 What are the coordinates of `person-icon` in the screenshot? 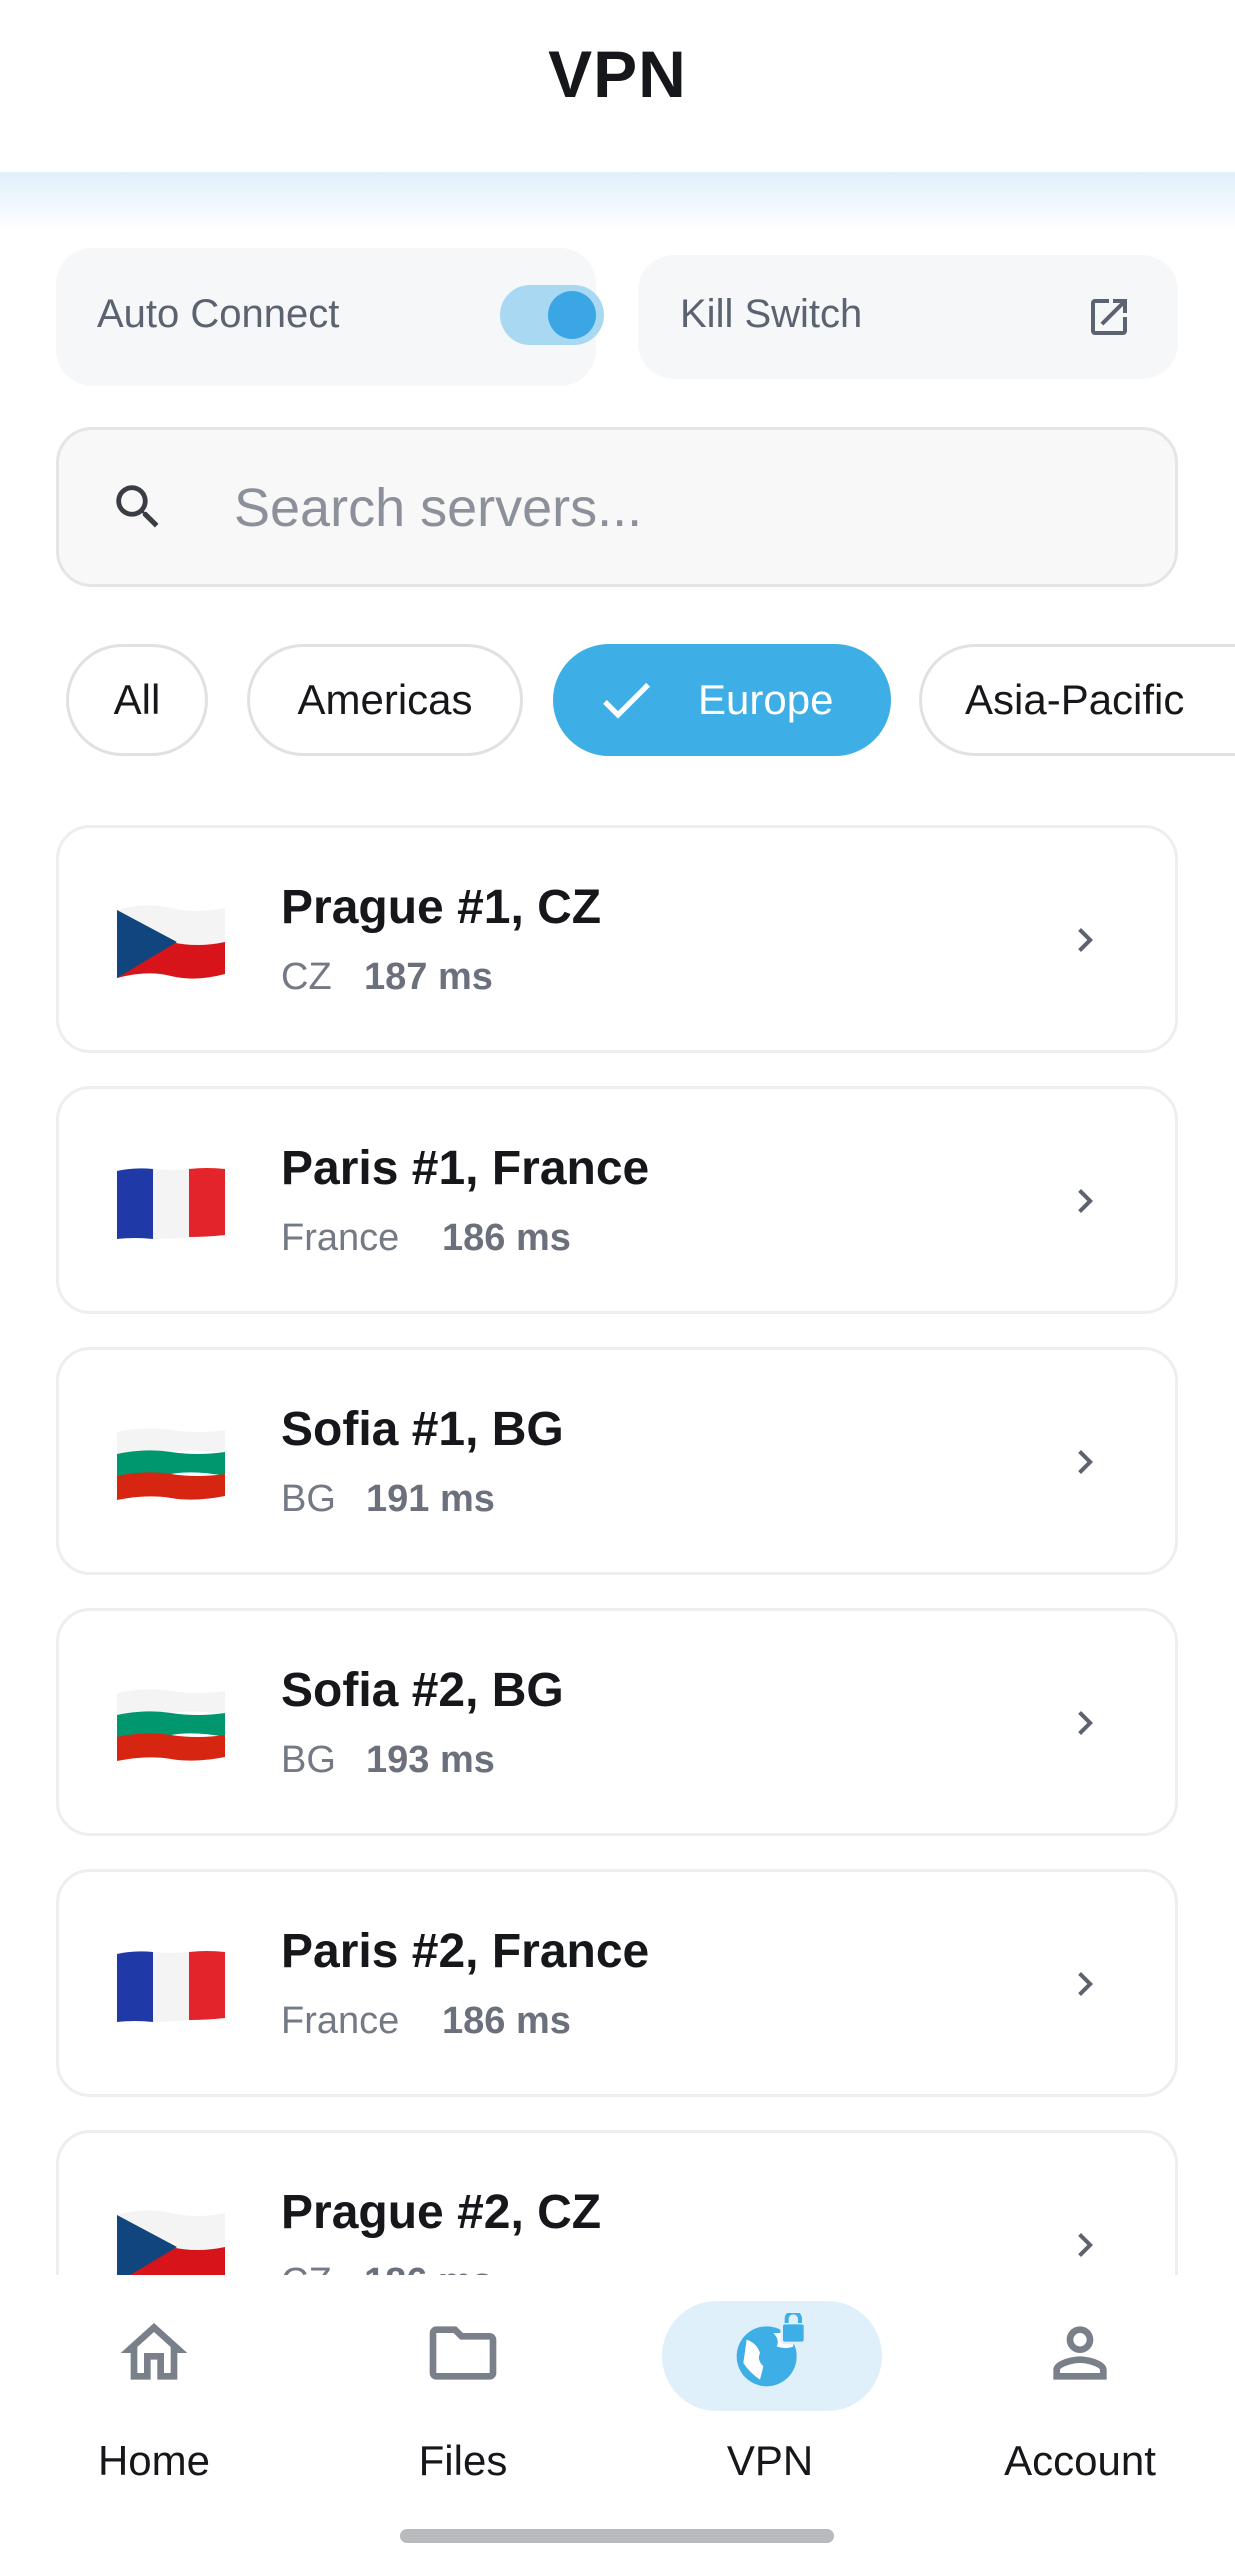 It's located at (1080, 2353).